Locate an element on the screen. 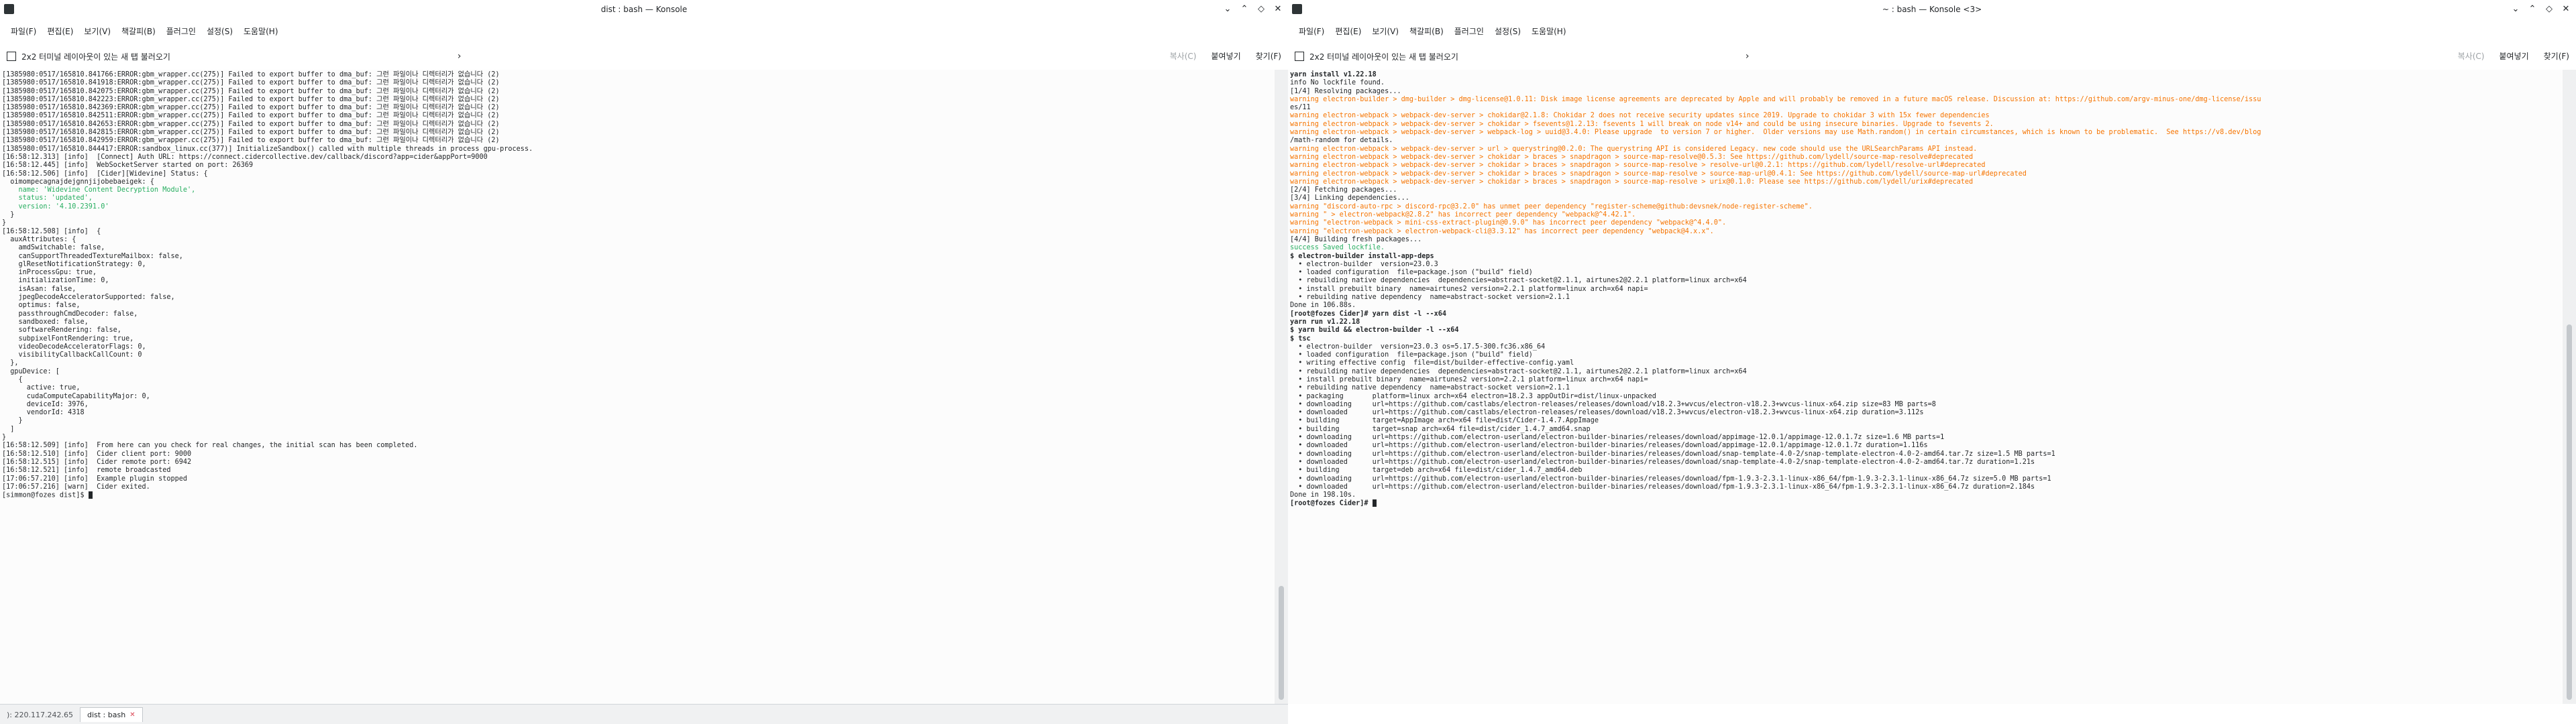  terminal-line: gpuDevice: [ is located at coordinates (31, 371).